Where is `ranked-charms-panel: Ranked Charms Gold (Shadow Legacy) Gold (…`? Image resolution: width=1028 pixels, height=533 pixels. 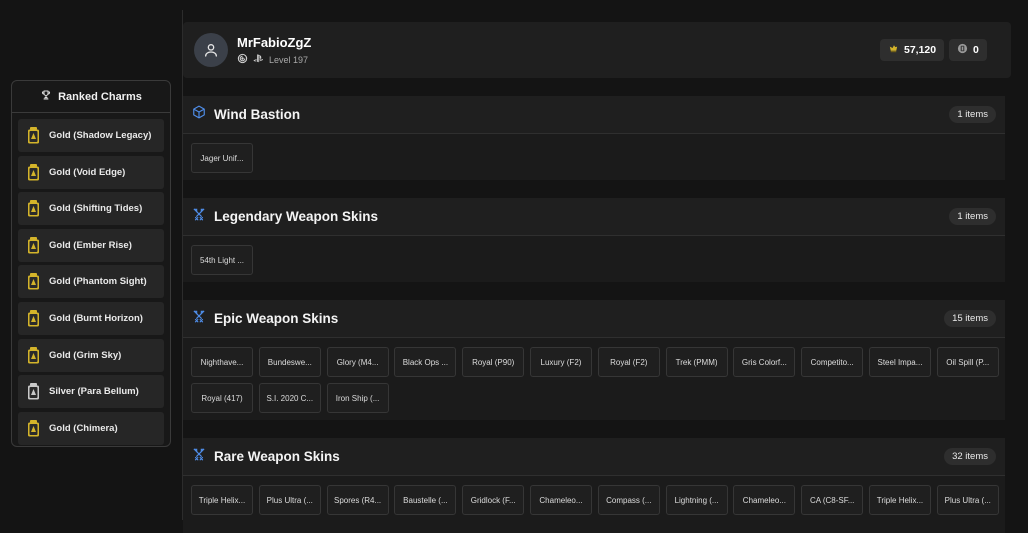 ranked-charms-panel: Ranked Charms Gold (Shadow Legacy) Gold (… is located at coordinates (91, 263).